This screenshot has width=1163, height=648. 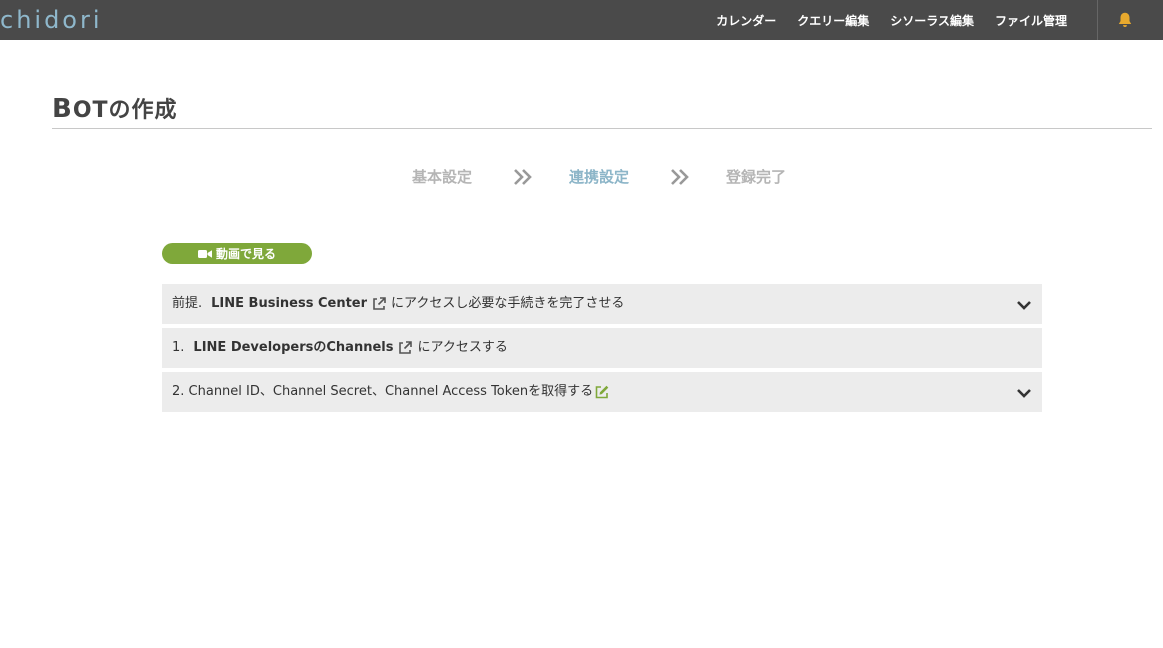 What do you see at coordinates (581, 20) in the screenshot?
I see `top-navbar: chidori カレンダー クエリー編集 シソーラス編集 ファイル管理` at bounding box center [581, 20].